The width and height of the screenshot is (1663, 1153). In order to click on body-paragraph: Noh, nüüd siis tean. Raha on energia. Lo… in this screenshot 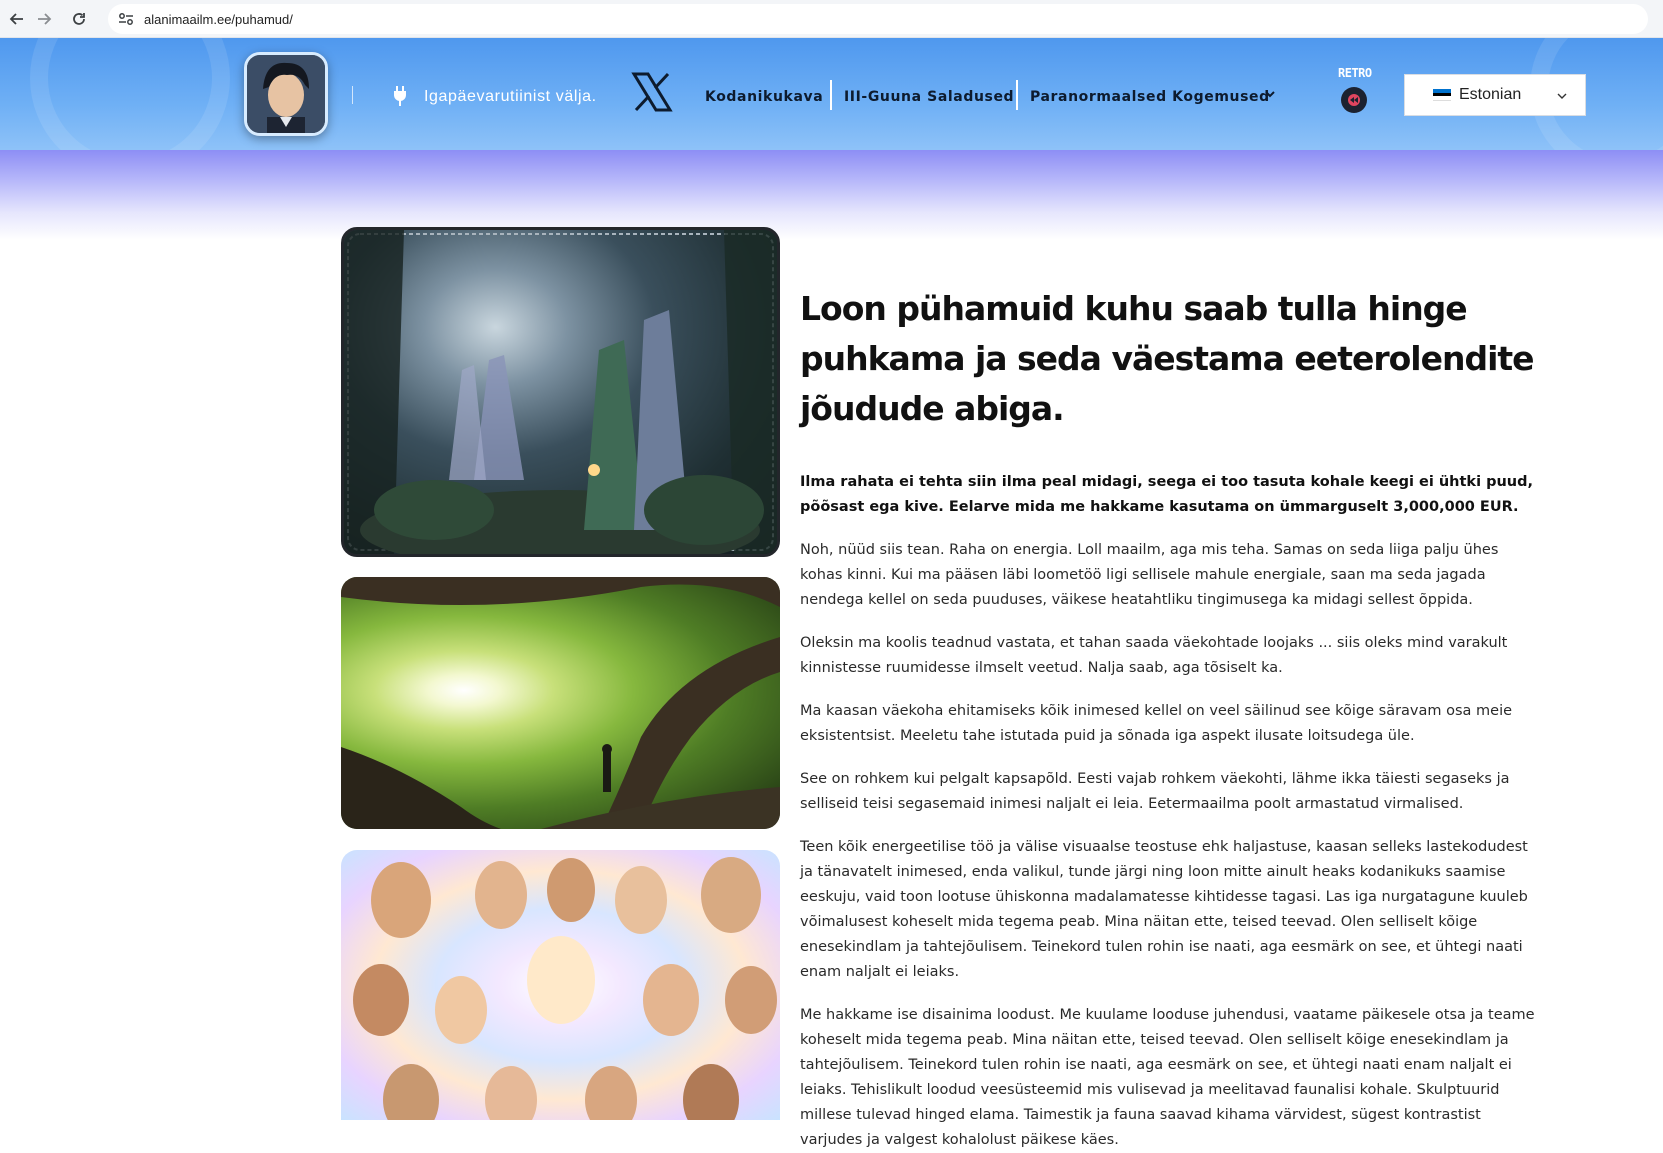, I will do `click(1149, 575)`.